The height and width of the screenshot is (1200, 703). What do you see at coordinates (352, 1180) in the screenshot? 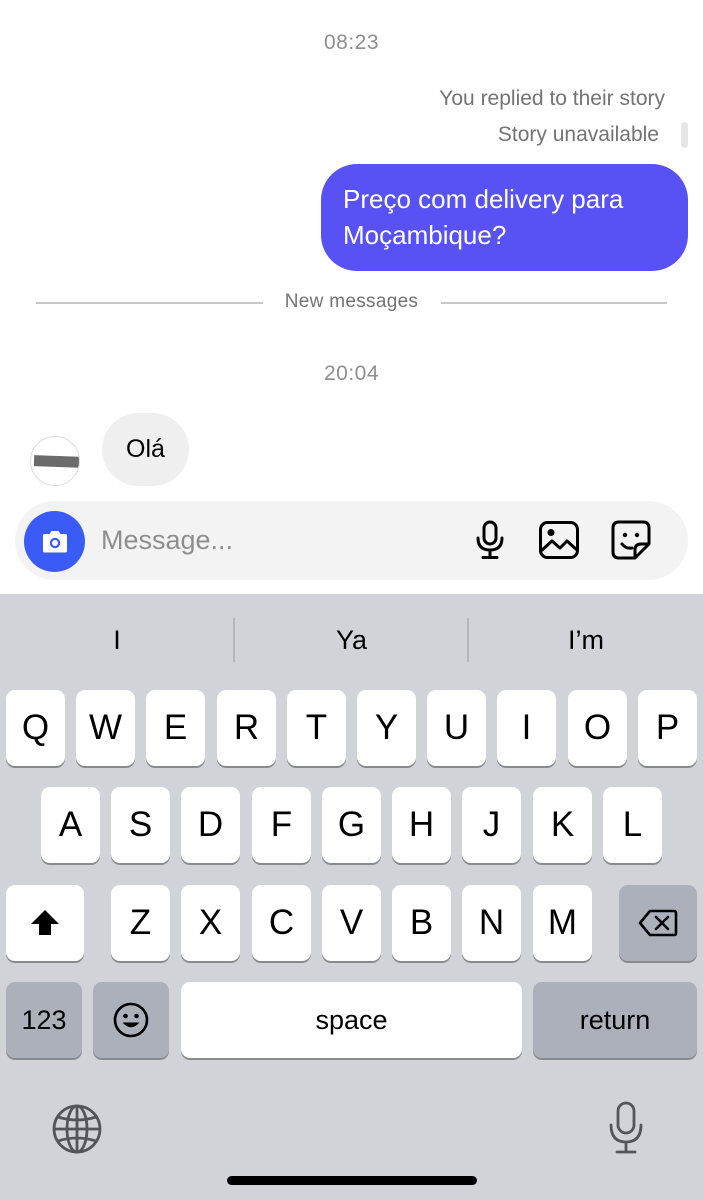
I see `home-indicator` at bounding box center [352, 1180].